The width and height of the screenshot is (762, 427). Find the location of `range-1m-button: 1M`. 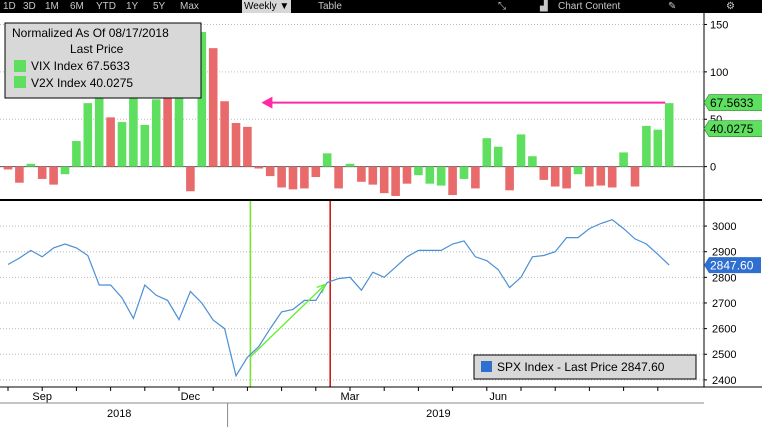

range-1m-button: 1M is located at coordinates (52, 6).